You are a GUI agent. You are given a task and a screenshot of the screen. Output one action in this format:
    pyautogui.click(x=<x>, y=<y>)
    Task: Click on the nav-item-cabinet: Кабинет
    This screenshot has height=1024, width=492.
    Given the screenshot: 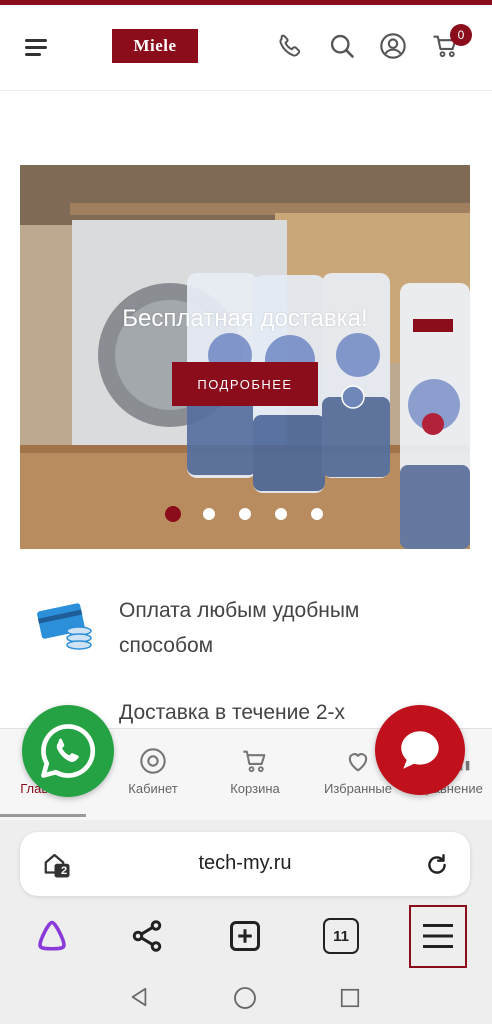 What is the action you would take?
    pyautogui.click(x=153, y=771)
    